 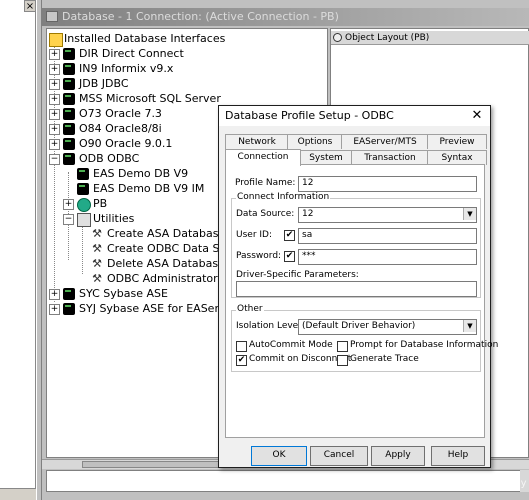 I want to click on dialog-titlebar: Database Profile Setup - ODBC, so click(x=354, y=116).